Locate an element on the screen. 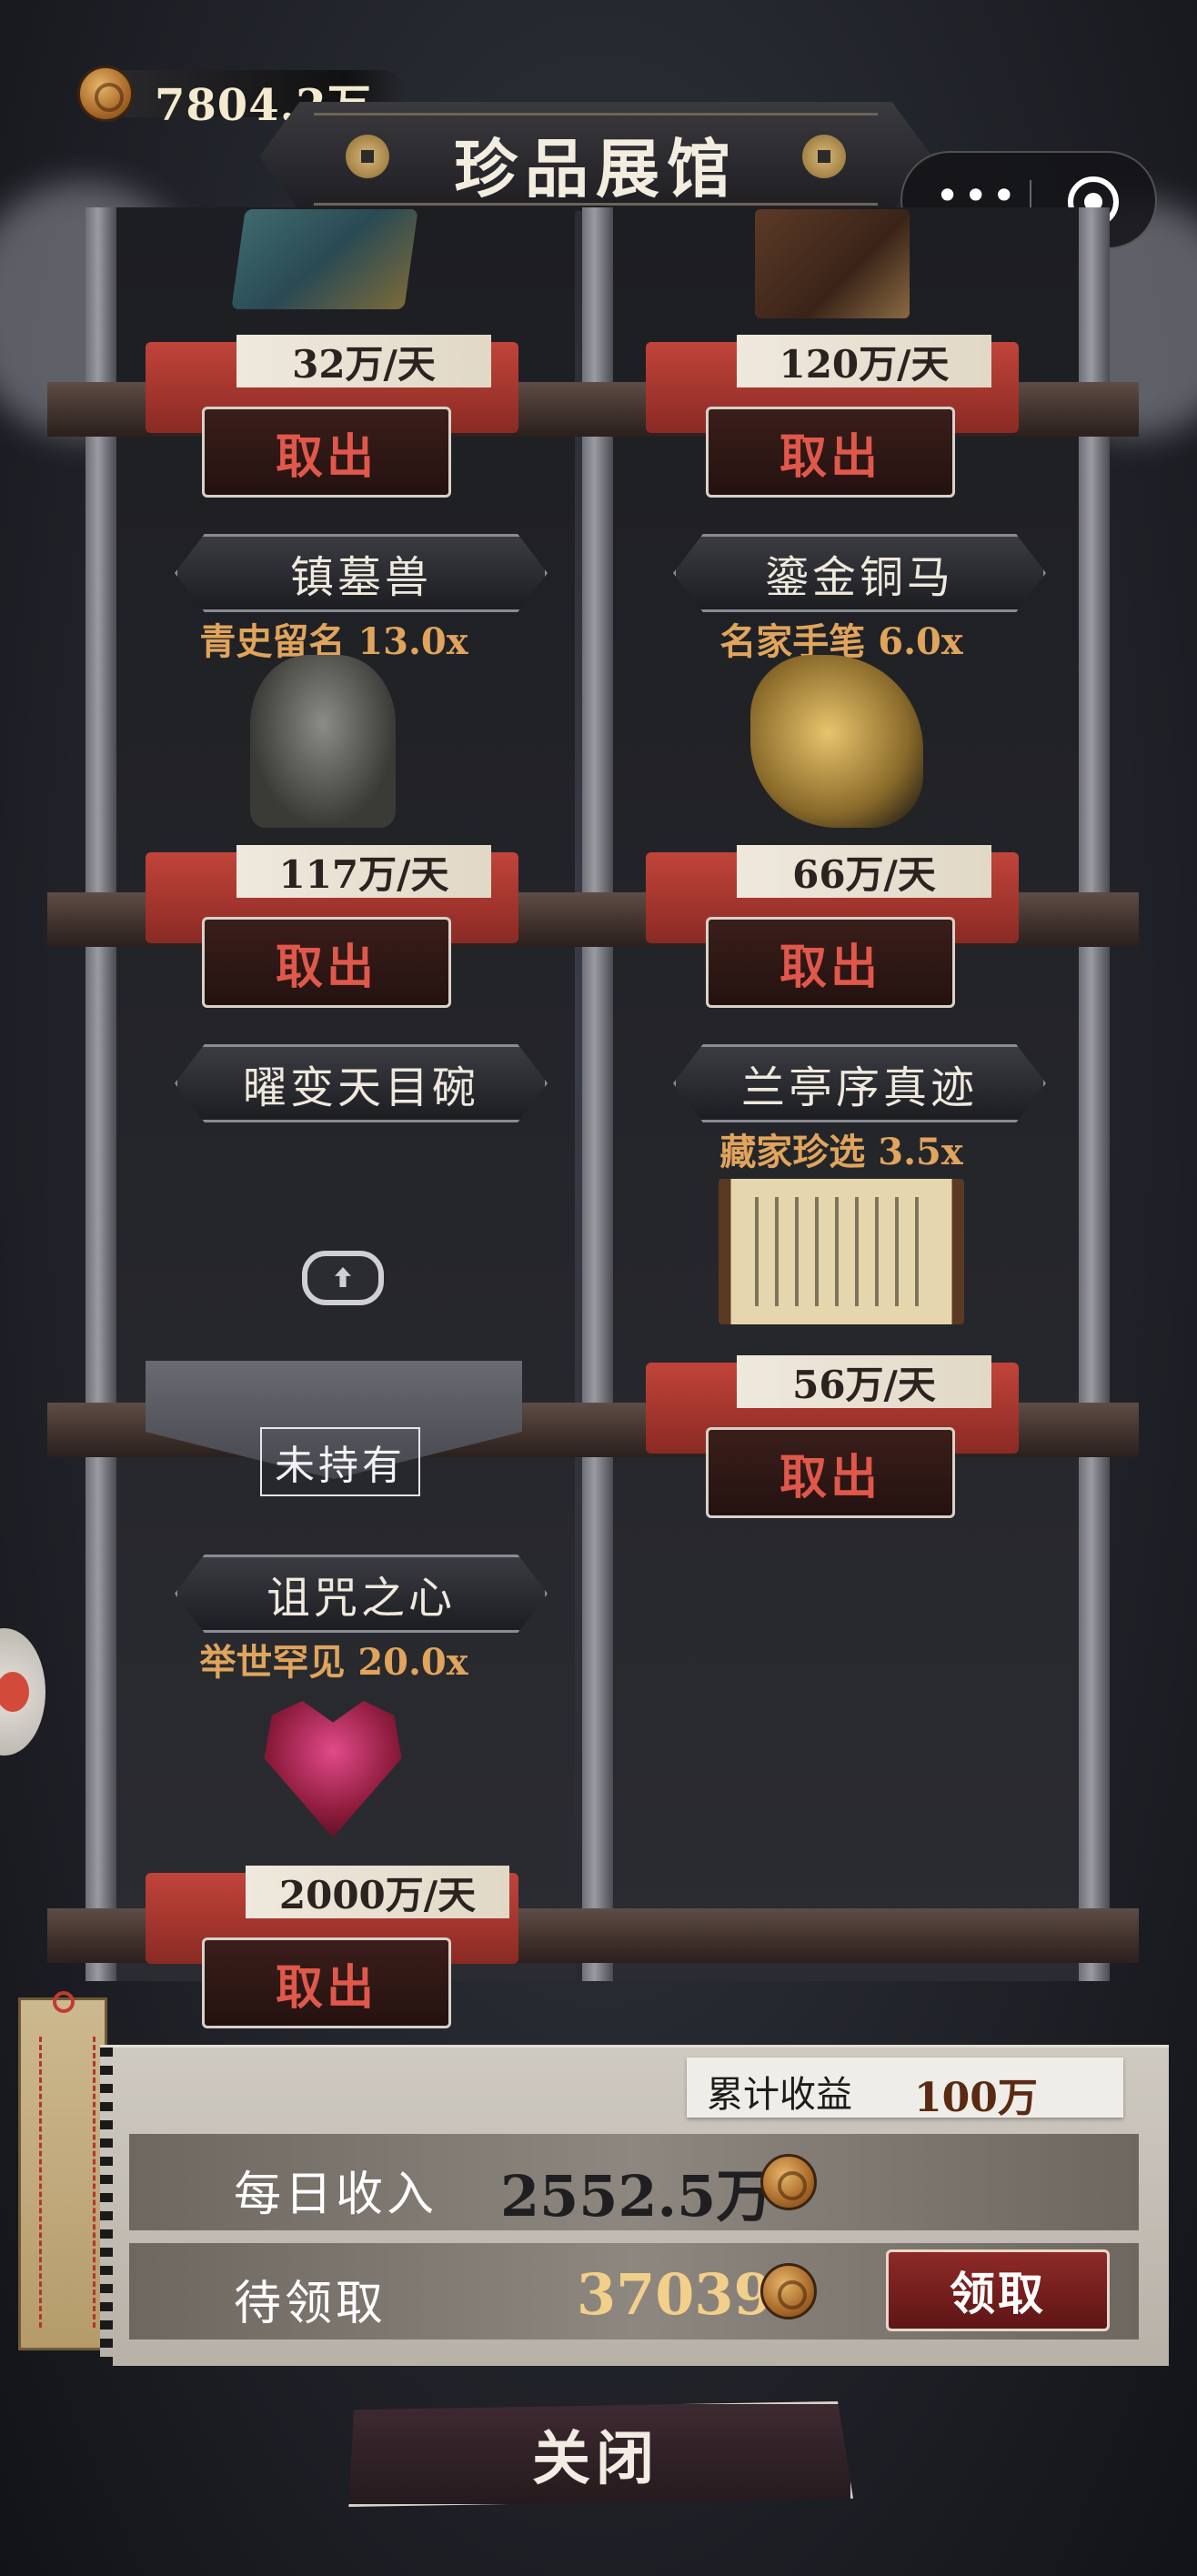 The height and width of the screenshot is (2576, 1197). unowned-status: 未持有 is located at coordinates (340, 1461).